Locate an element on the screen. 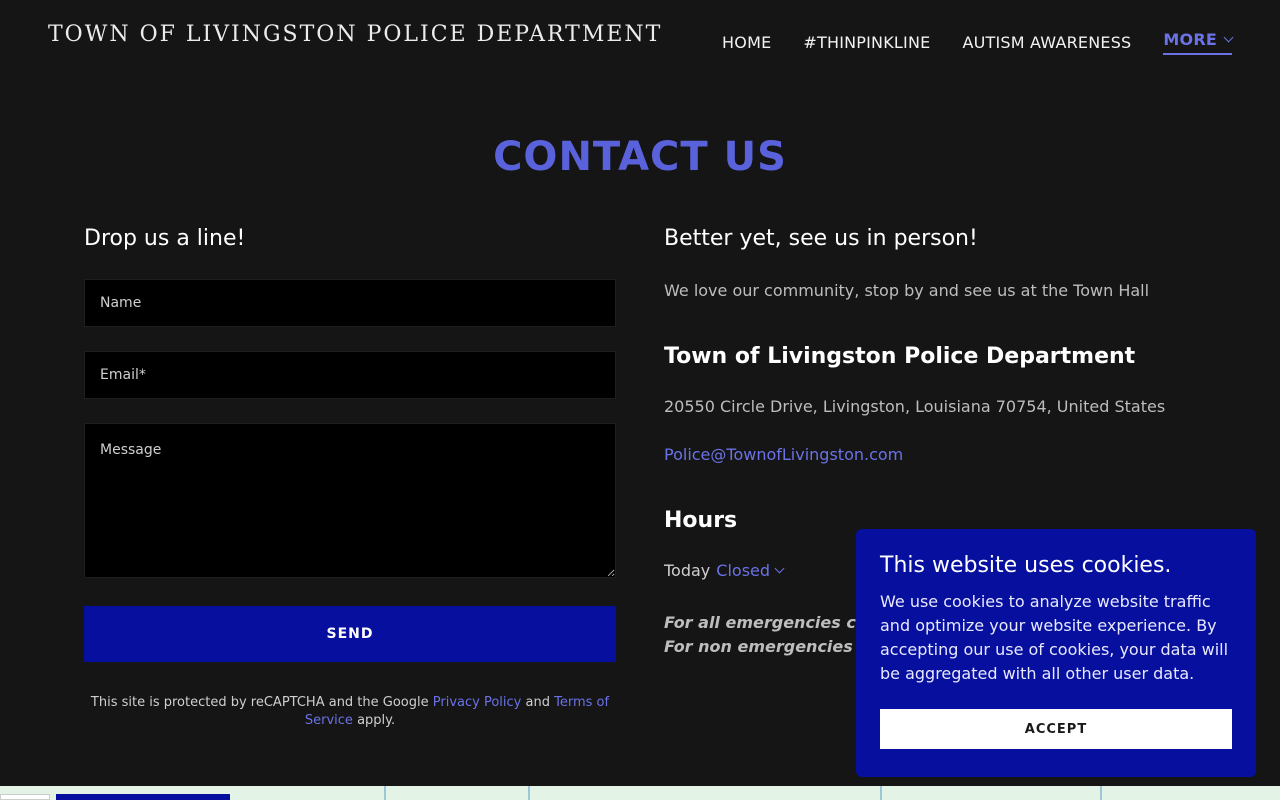  send-button: SEND is located at coordinates (350, 634).